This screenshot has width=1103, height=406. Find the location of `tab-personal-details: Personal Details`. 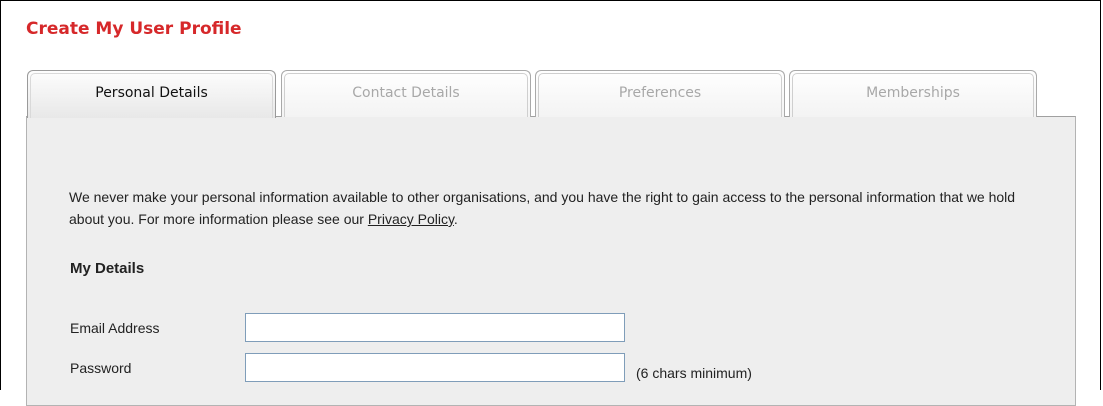

tab-personal-details: Personal Details is located at coordinates (151, 94).